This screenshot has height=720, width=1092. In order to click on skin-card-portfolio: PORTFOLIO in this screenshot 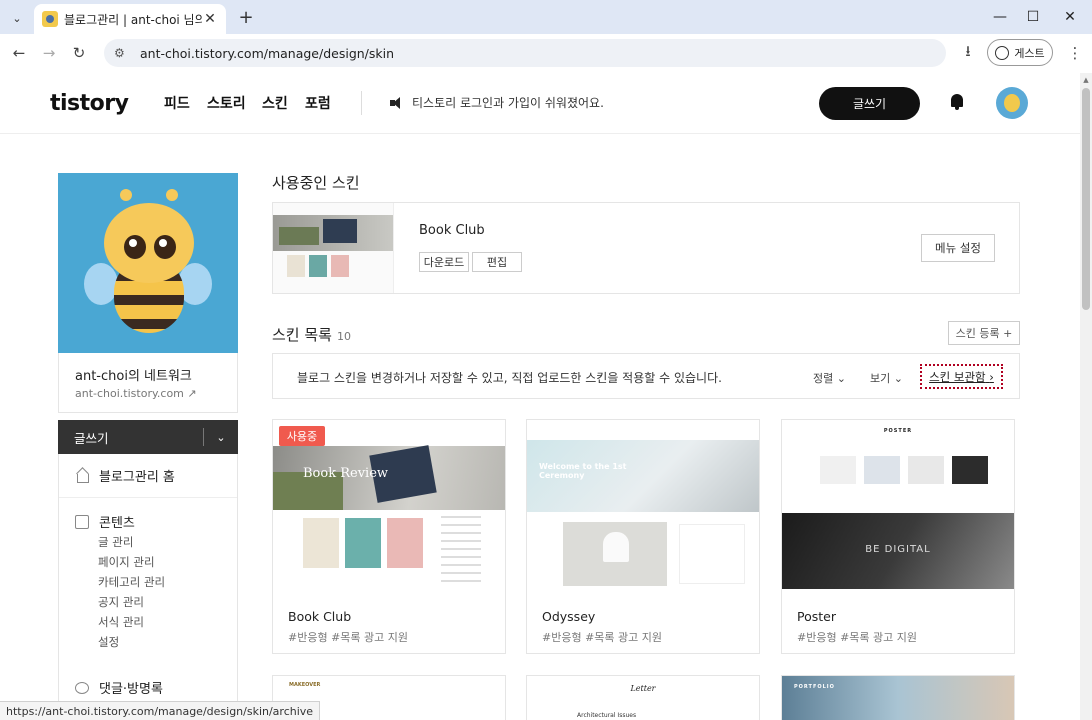, I will do `click(898, 697)`.